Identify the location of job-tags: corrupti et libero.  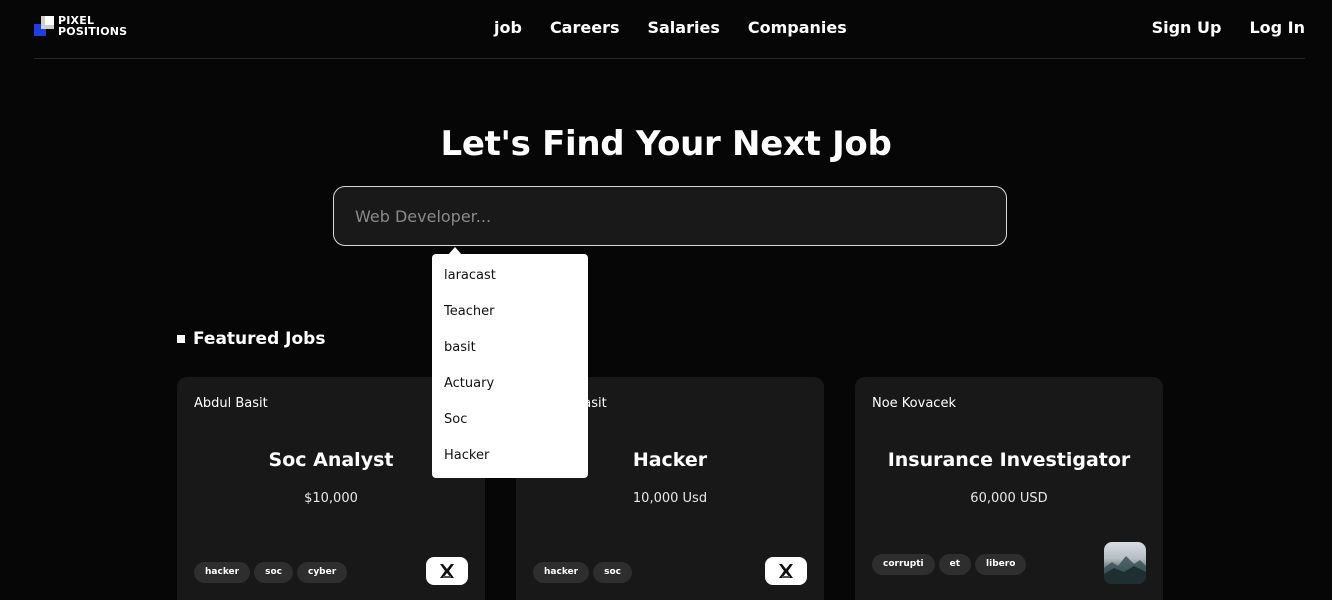
(949, 564).